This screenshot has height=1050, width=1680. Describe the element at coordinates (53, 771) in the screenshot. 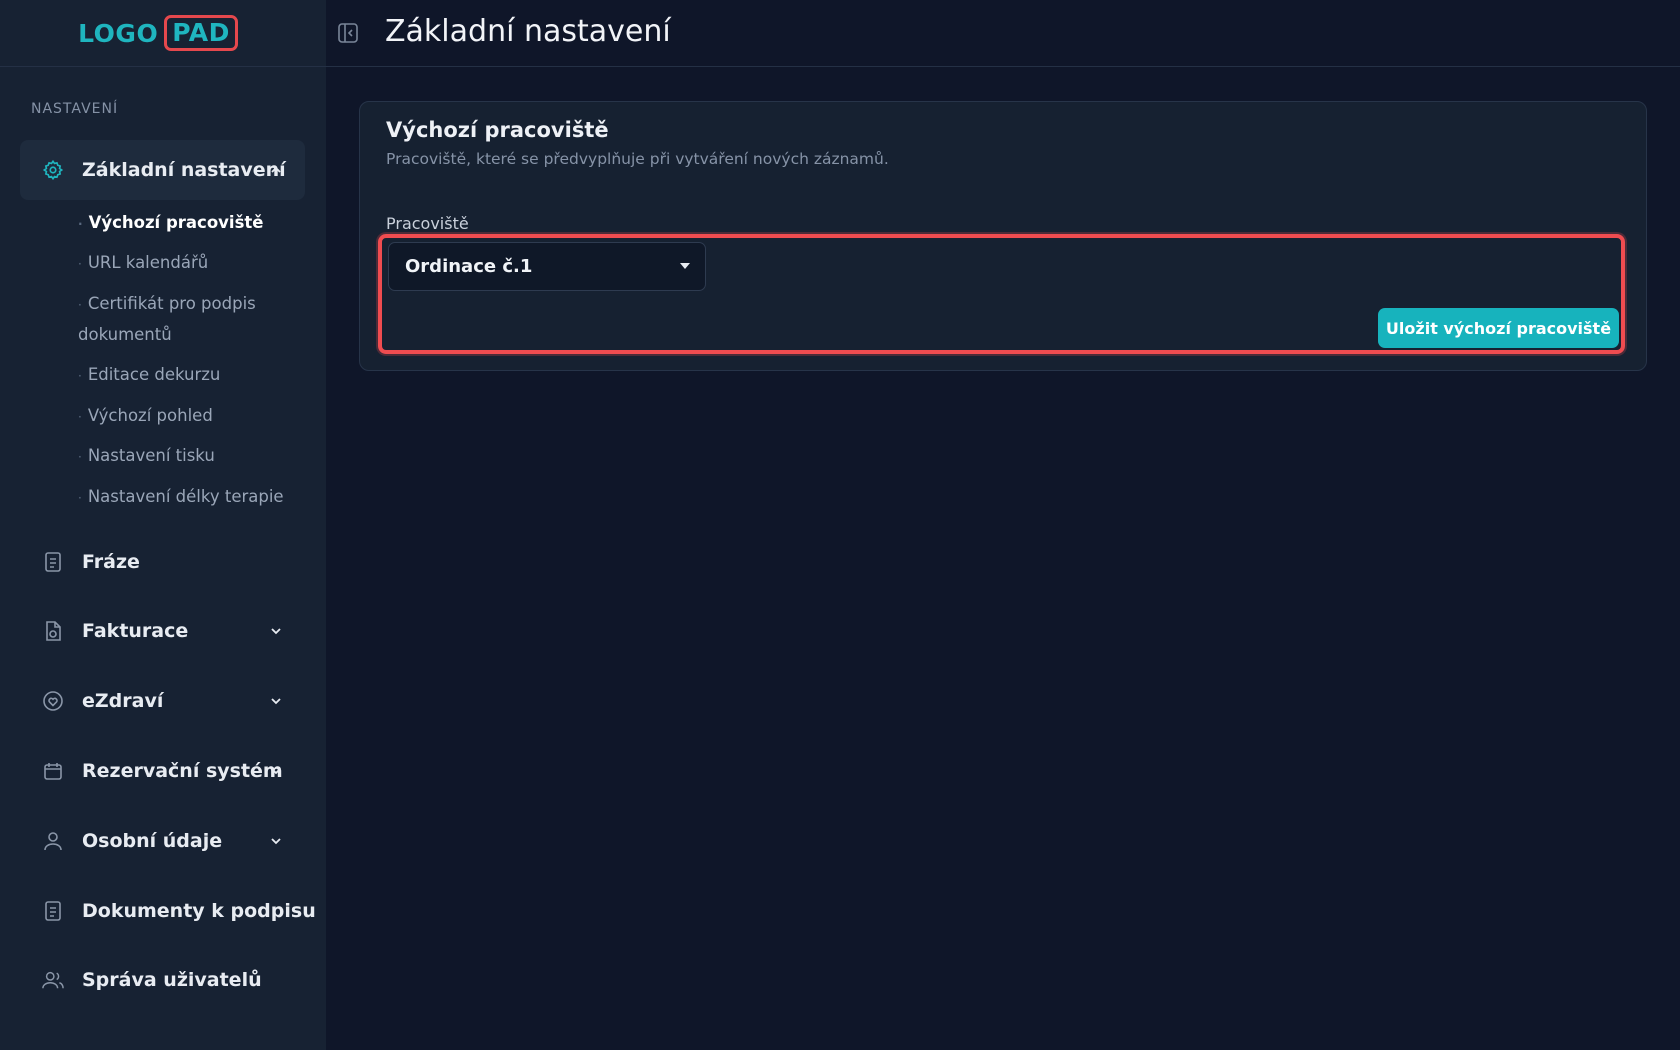

I see `calendar-icon` at that location.